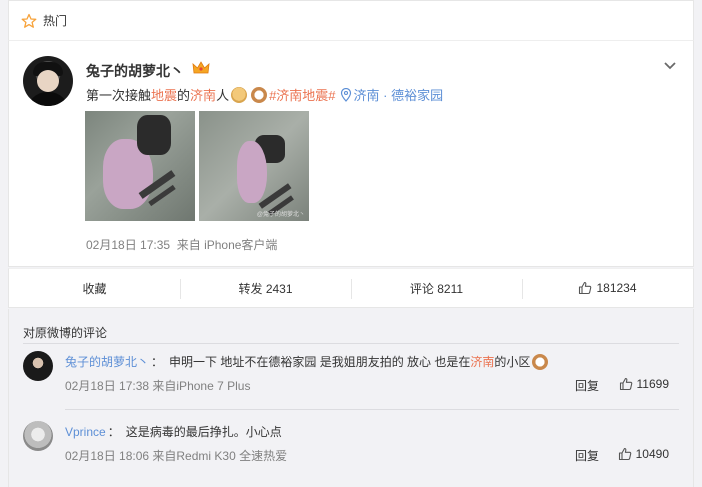 The height and width of the screenshot is (487, 702). I want to click on repost-label: 转发 2431, so click(265, 288).